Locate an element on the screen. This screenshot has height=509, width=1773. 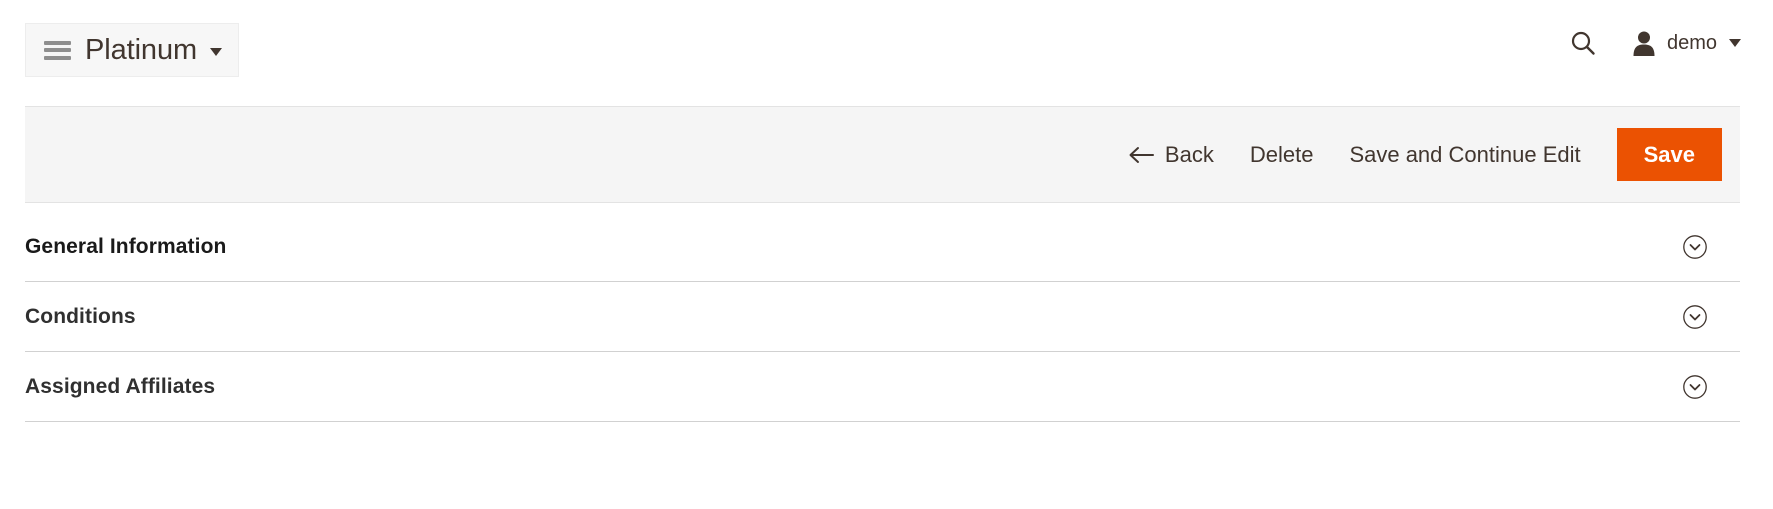
header-actions: demo is located at coordinates (1653, 43).